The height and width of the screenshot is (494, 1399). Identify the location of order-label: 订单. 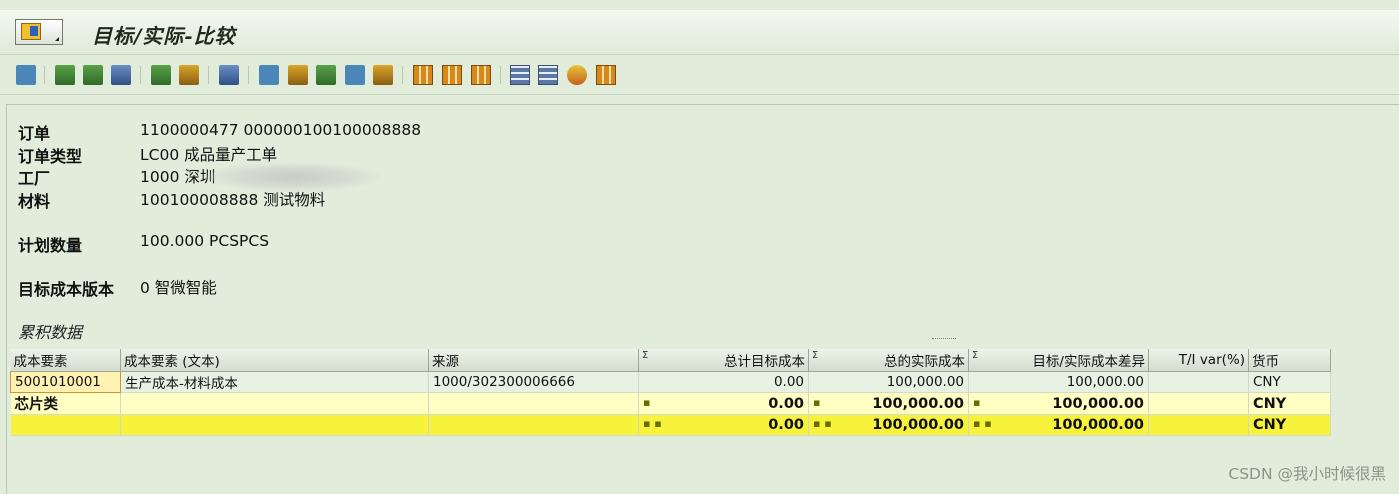
(34, 133).